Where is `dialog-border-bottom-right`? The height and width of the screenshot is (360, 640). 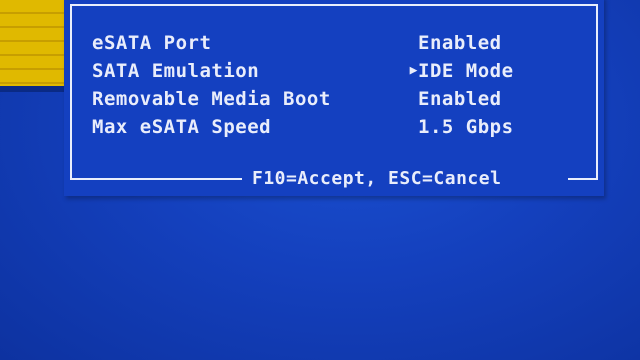
dialog-border-bottom-right is located at coordinates (583, 179).